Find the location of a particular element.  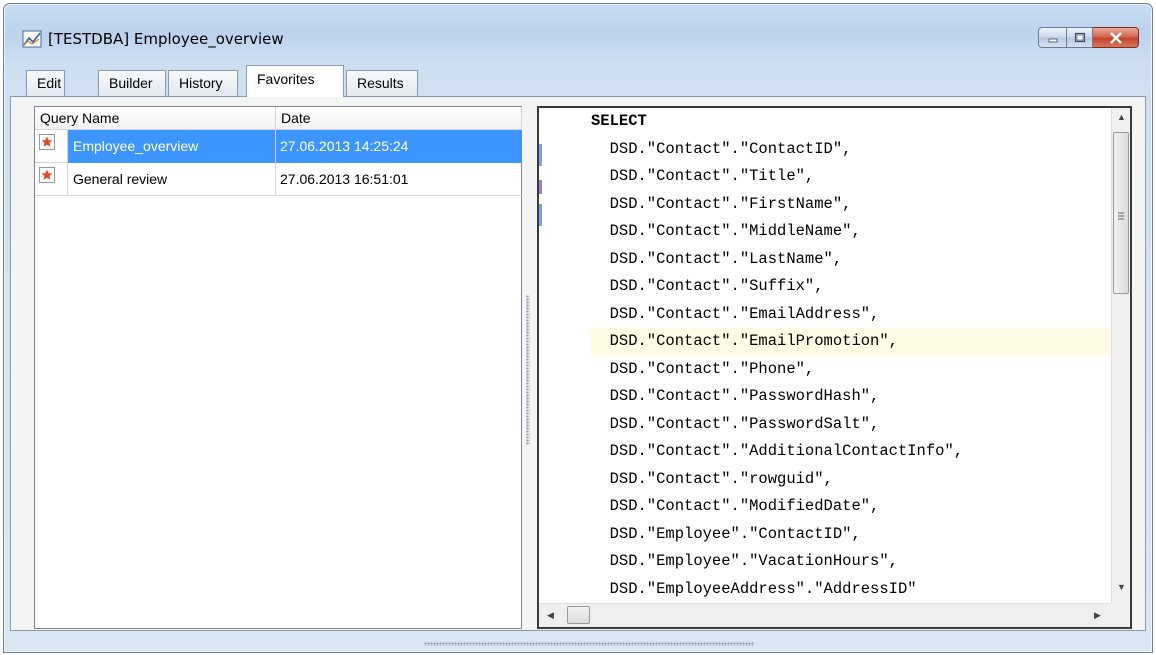

minimize-icon is located at coordinates (1052, 40).